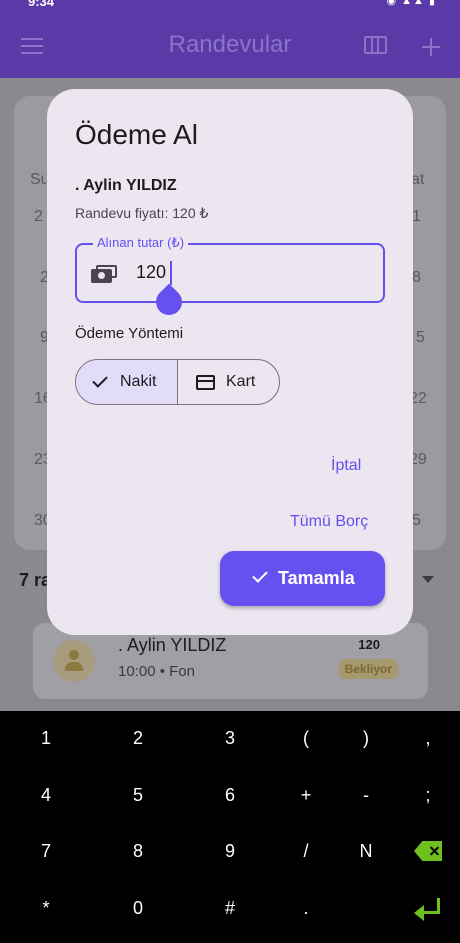  I want to click on add-icon, so click(431, 47).